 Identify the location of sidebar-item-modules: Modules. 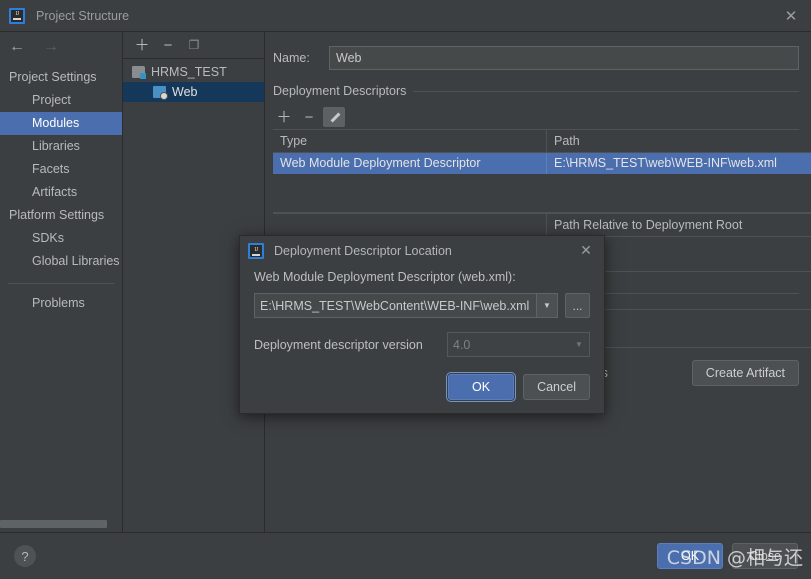
(61, 123).